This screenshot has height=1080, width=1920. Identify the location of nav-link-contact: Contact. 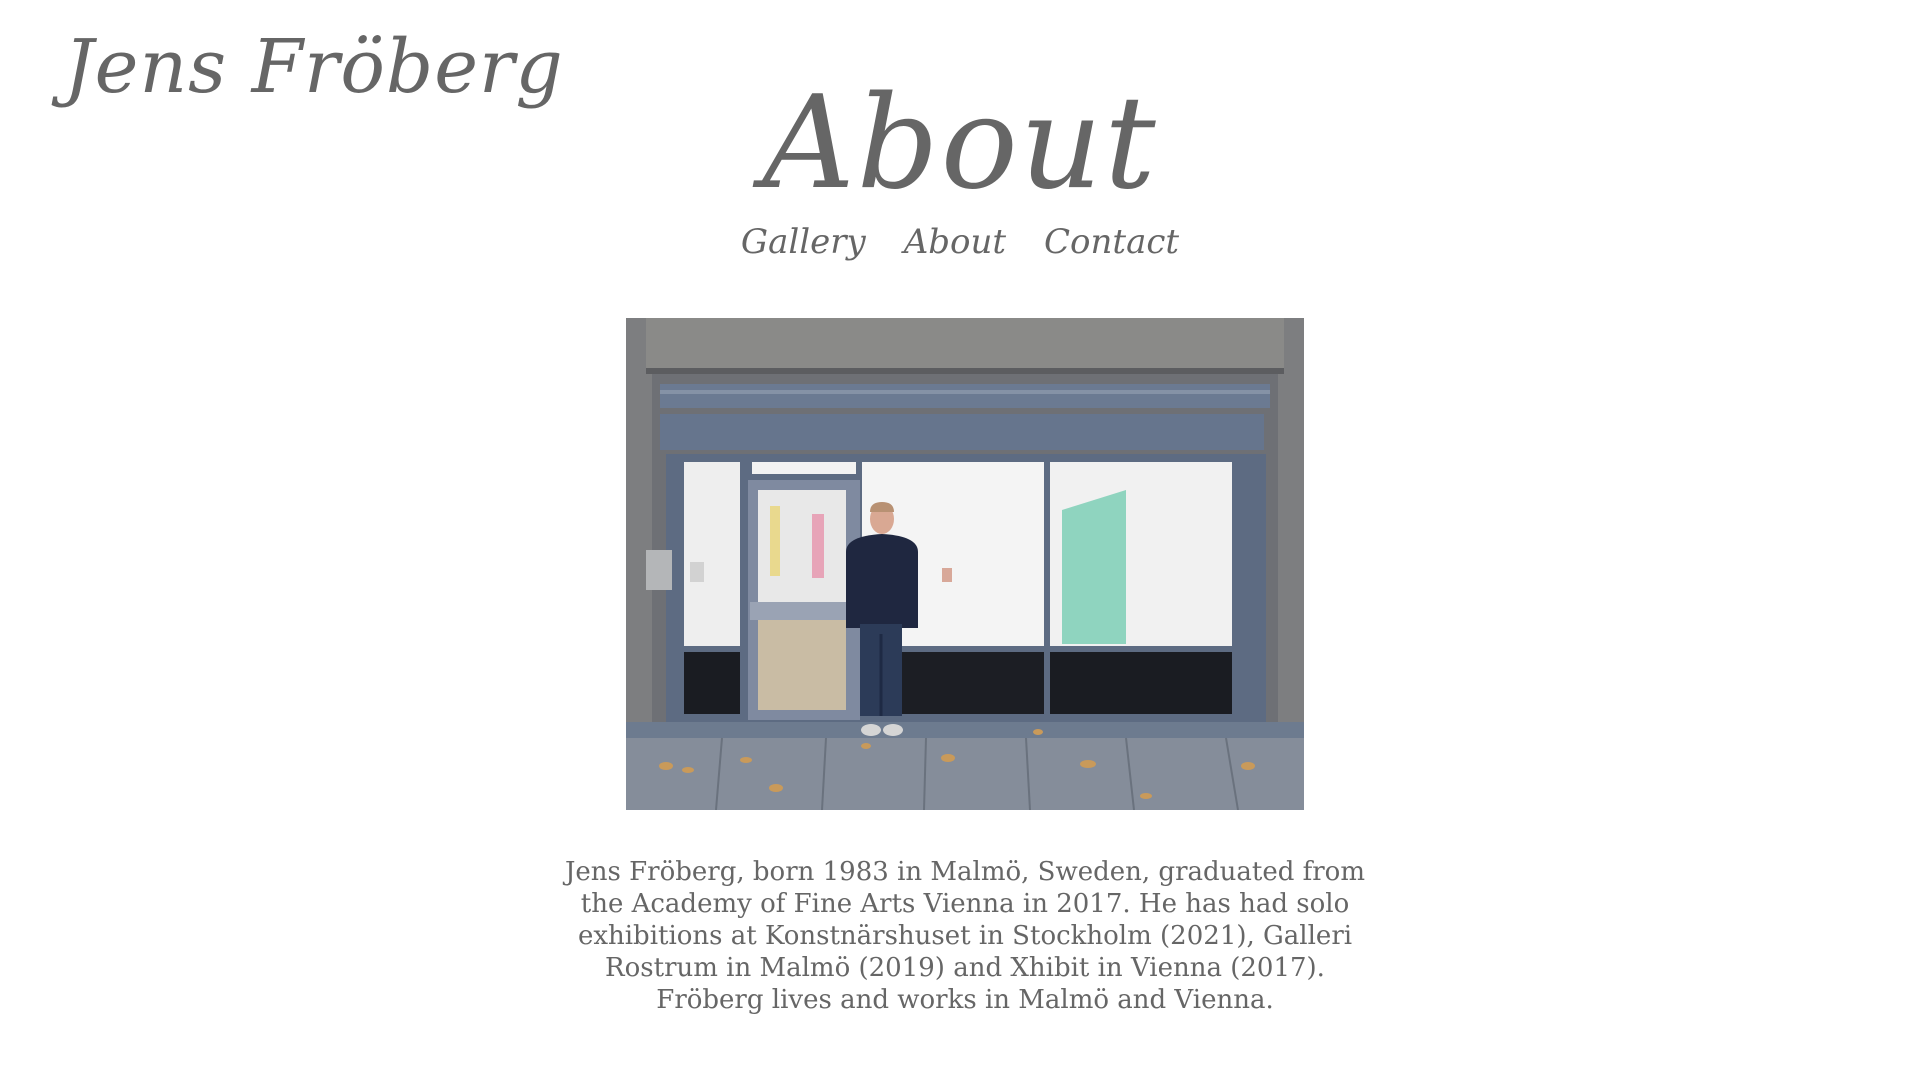
(1111, 242).